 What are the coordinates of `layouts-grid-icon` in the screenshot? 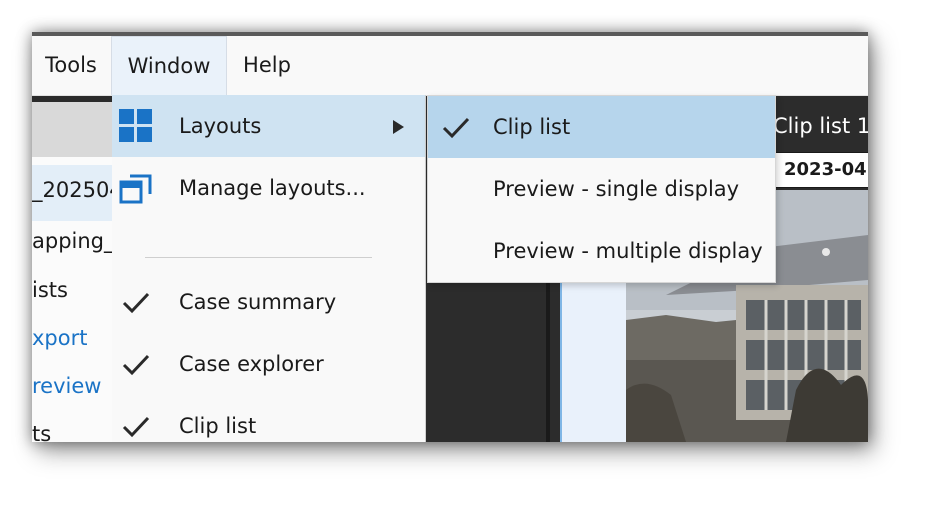 It's located at (136, 126).